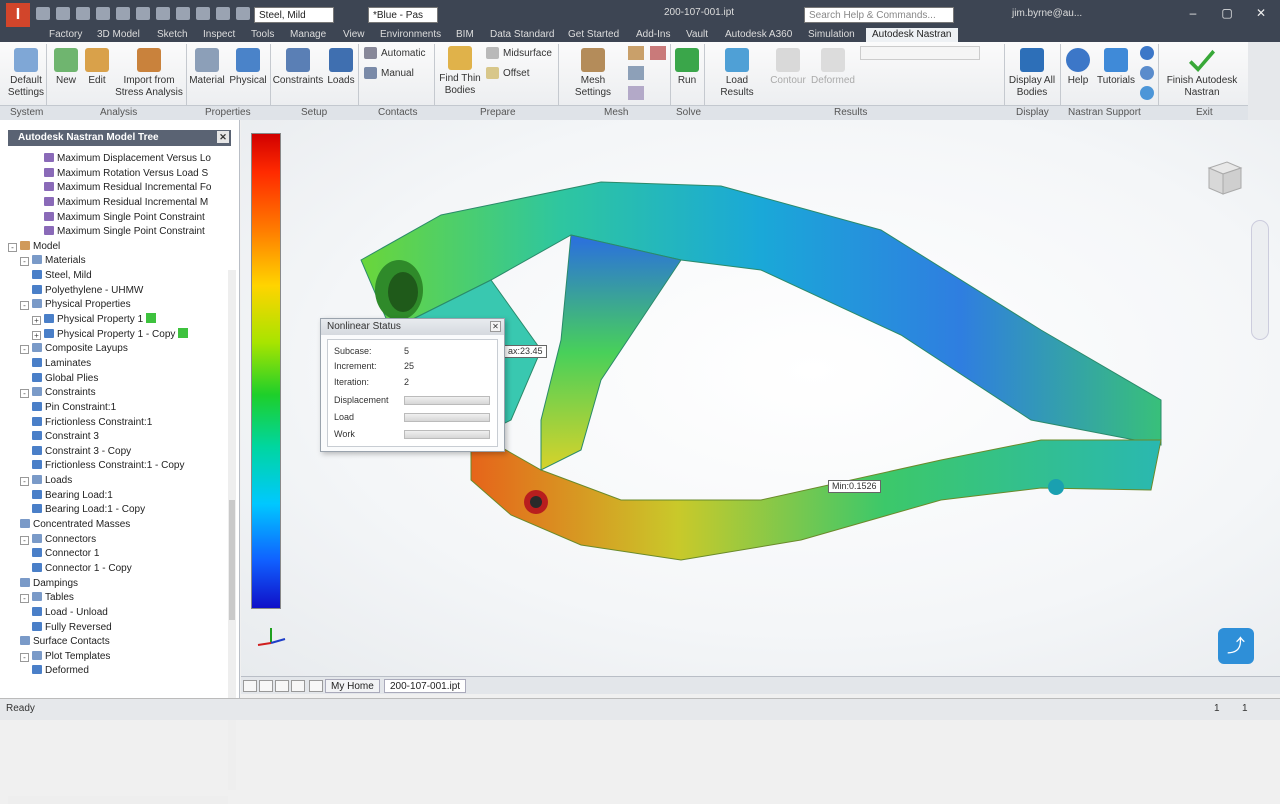 The width and height of the screenshot is (1280, 804). What do you see at coordinates (183, 13) in the screenshot?
I see `update-icon` at bounding box center [183, 13].